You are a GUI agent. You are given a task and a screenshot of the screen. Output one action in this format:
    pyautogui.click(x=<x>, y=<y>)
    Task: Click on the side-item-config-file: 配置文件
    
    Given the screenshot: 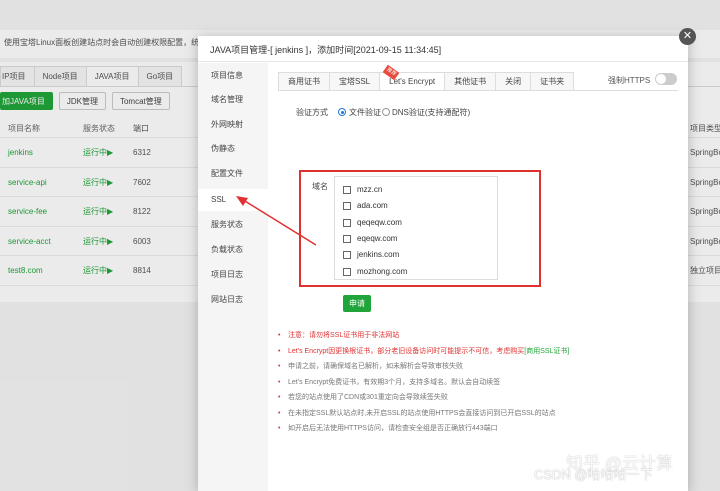 What is the action you would take?
    pyautogui.click(x=233, y=174)
    